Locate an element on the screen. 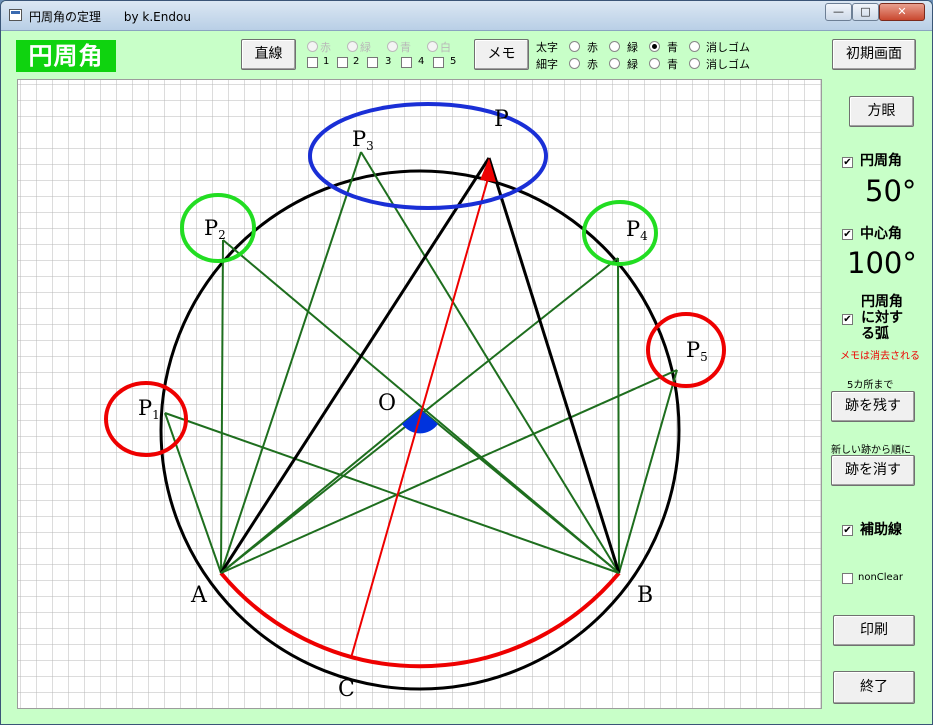  thin-pen-label: 細字 is located at coordinates (547, 64).